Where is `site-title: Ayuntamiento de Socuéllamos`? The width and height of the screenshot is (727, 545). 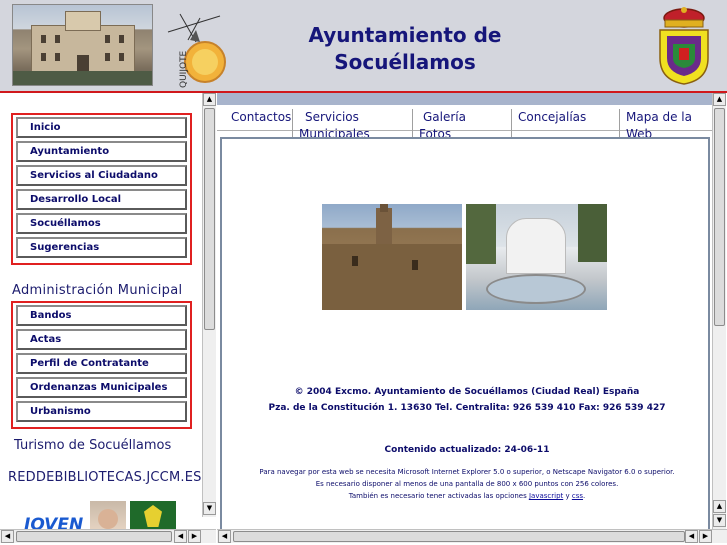 site-title: Ayuntamiento de Socuéllamos is located at coordinates (405, 49).